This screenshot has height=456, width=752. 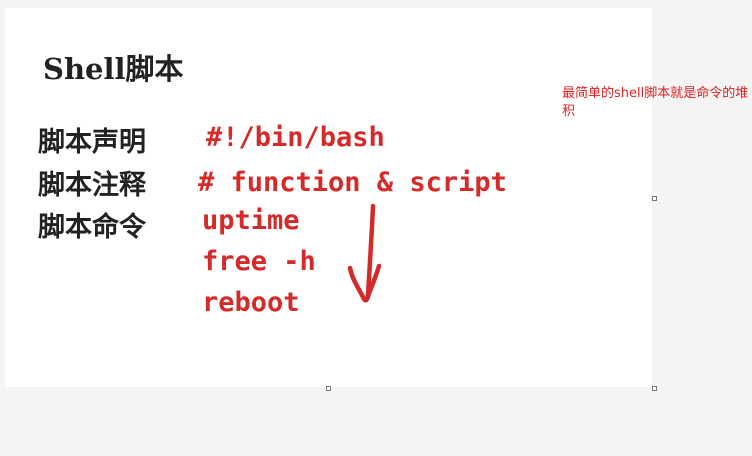 I want to click on label-script-comment: 脚本注释, so click(x=92, y=185).